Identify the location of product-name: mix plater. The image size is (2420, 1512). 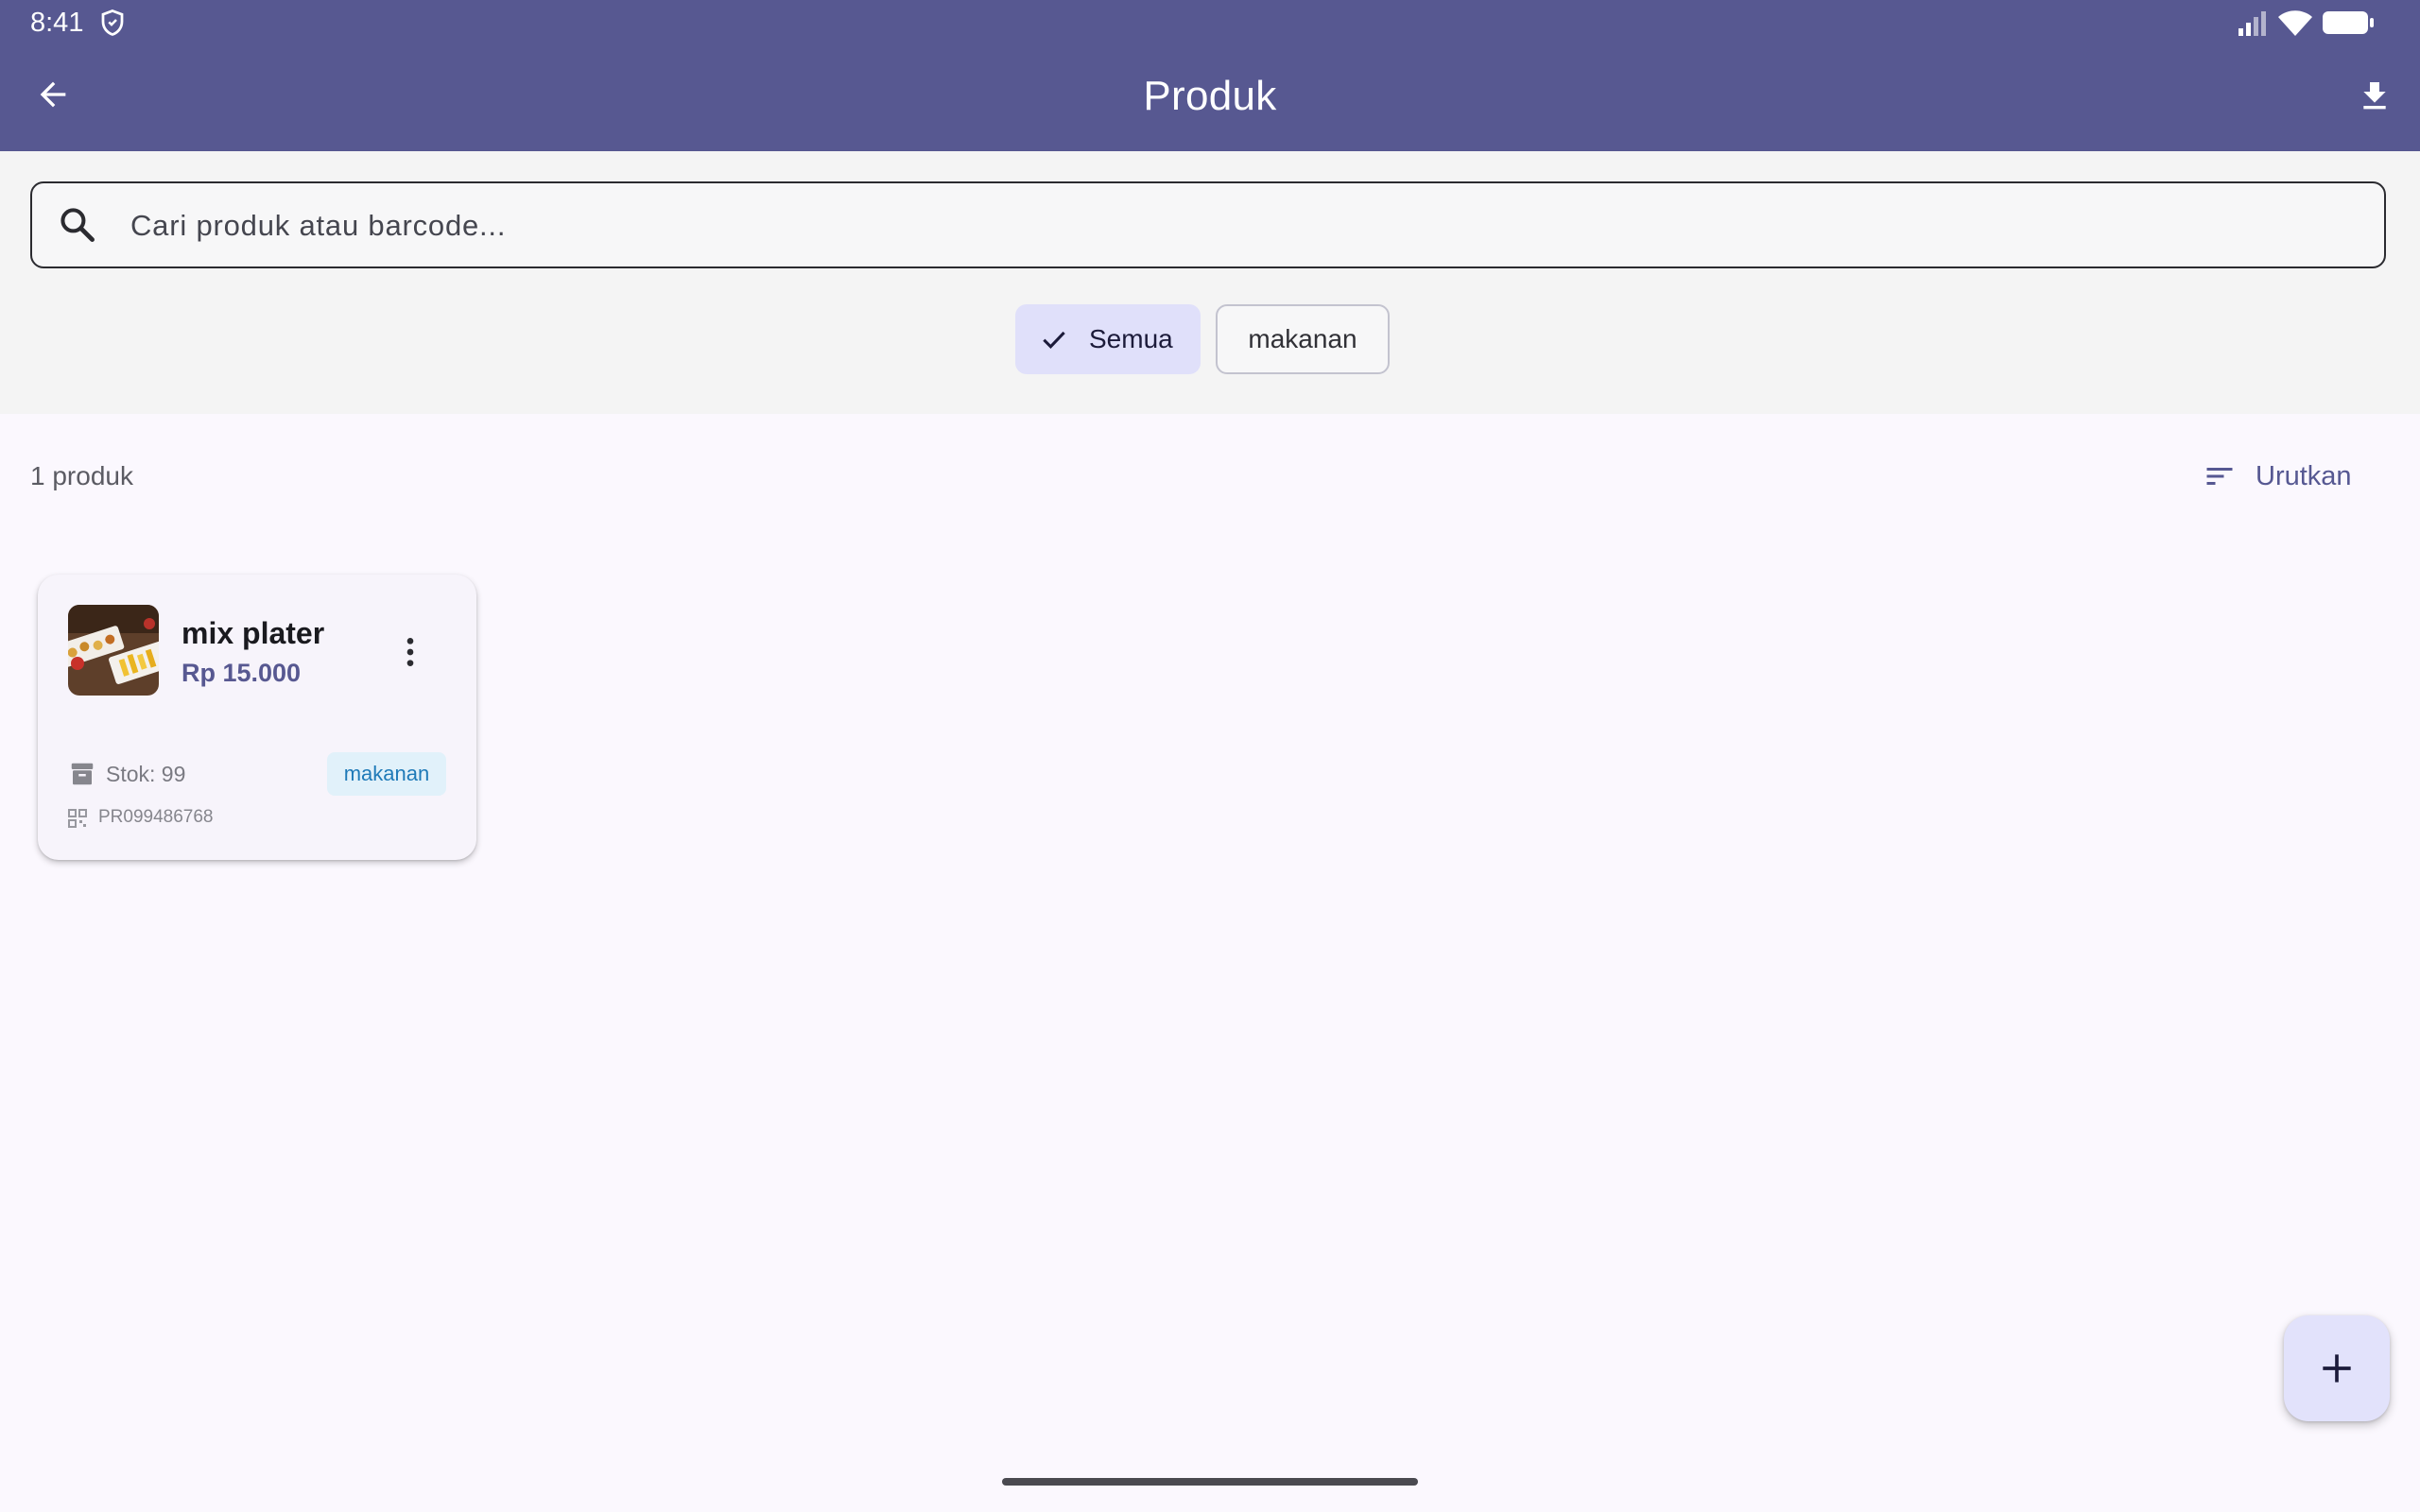
(254, 633).